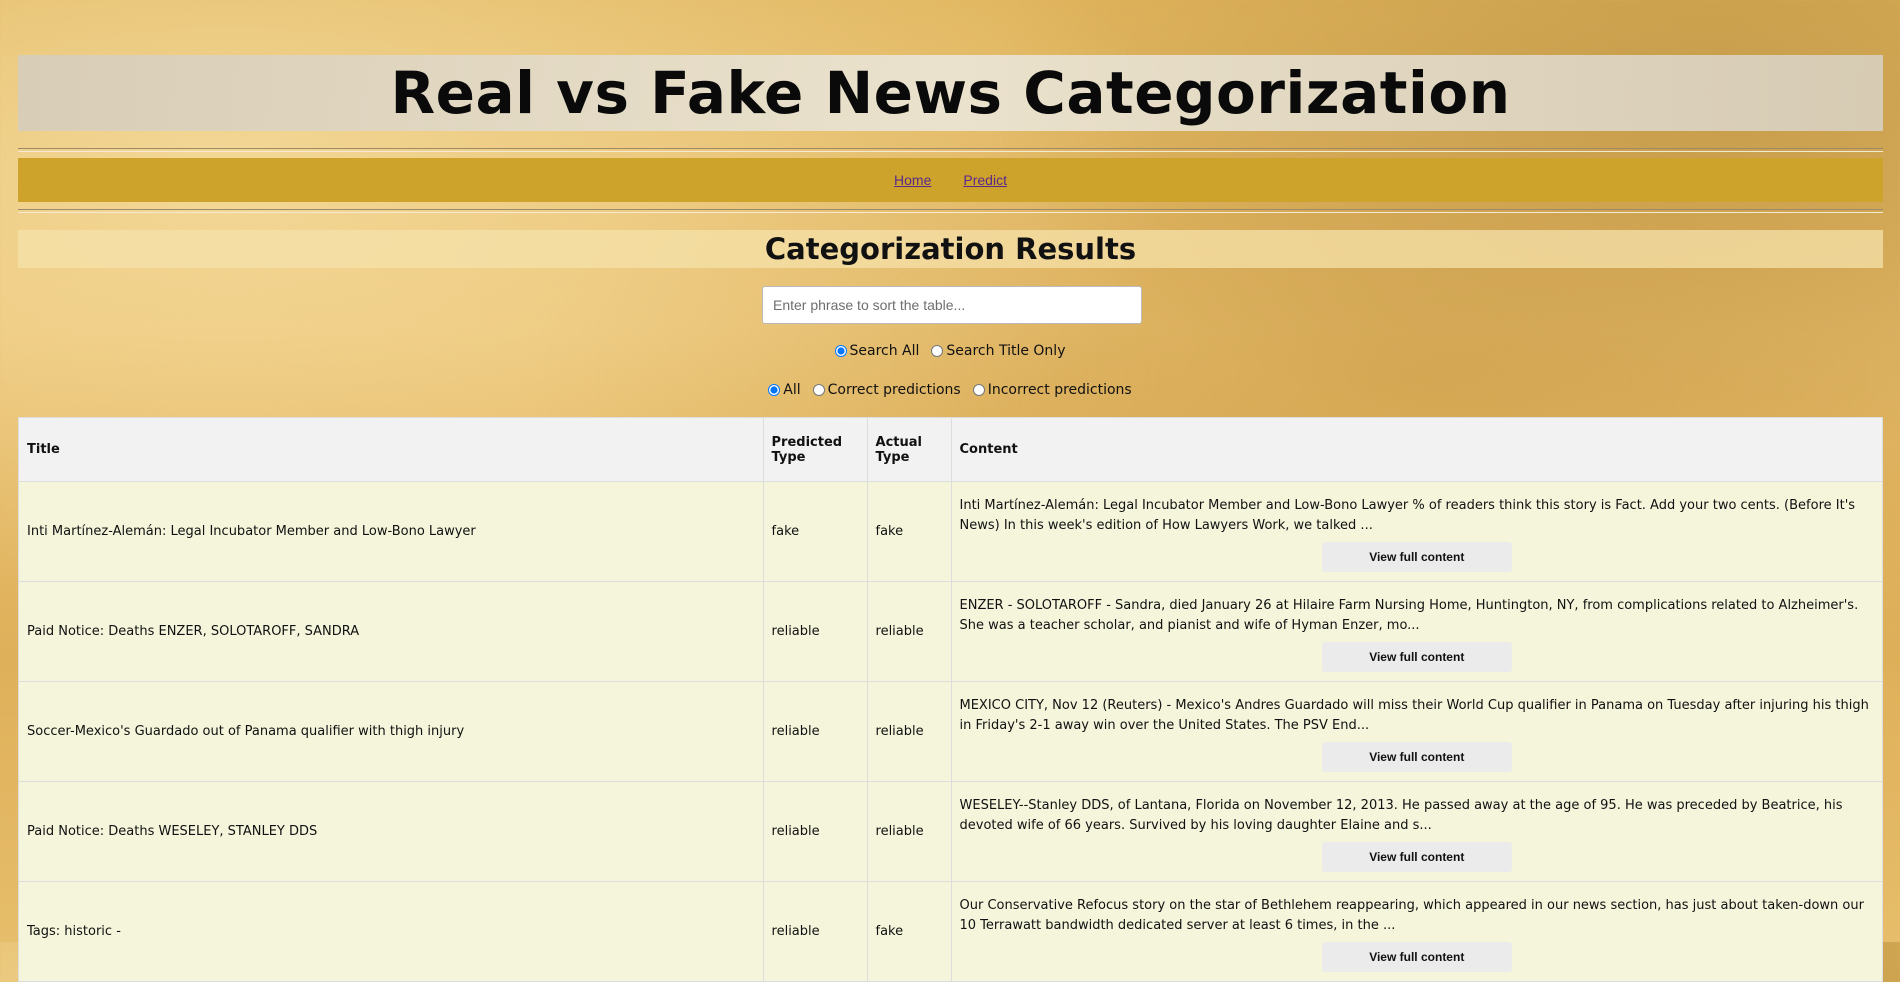  Describe the element at coordinates (952, 305) in the screenshot. I see `search-input` at that location.